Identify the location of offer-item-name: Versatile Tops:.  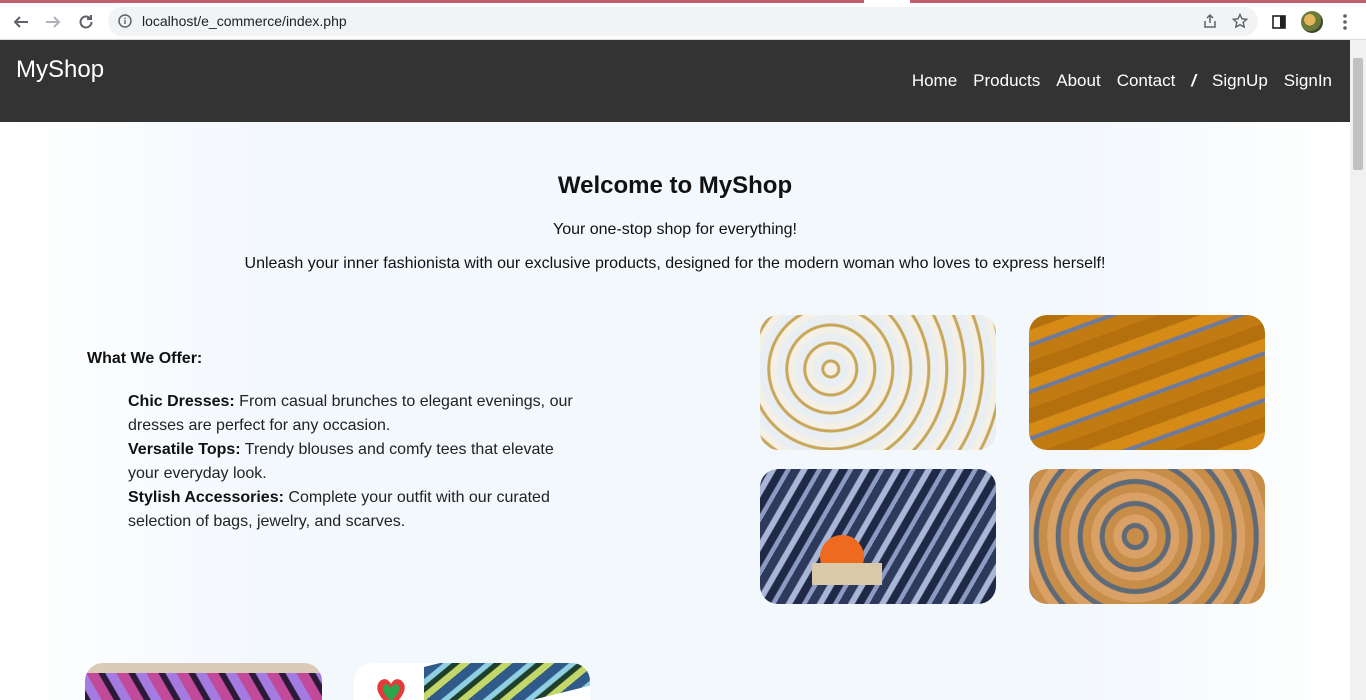
(184, 449).